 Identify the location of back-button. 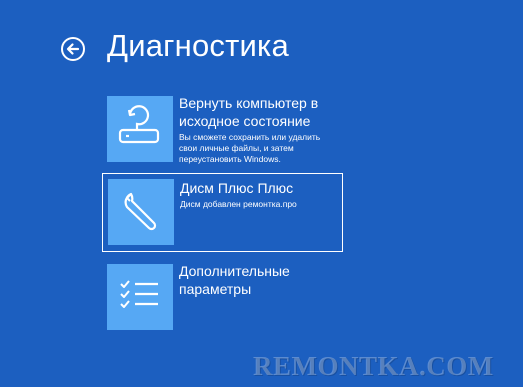
(73, 49).